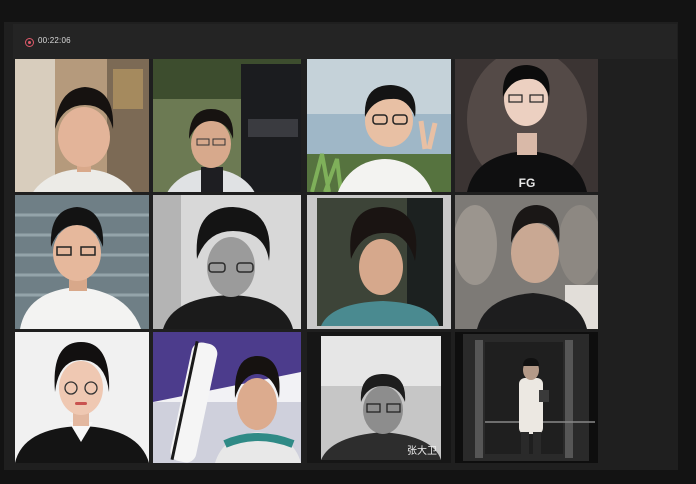 The image size is (696, 484). What do you see at coordinates (422, 451) in the screenshot?
I see `participant-name-label: 张大卫` at bounding box center [422, 451].